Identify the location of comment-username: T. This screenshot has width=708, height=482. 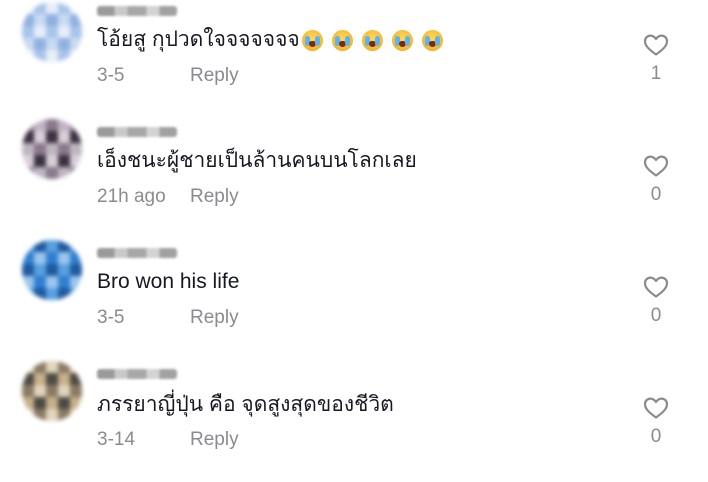
(137, 374).